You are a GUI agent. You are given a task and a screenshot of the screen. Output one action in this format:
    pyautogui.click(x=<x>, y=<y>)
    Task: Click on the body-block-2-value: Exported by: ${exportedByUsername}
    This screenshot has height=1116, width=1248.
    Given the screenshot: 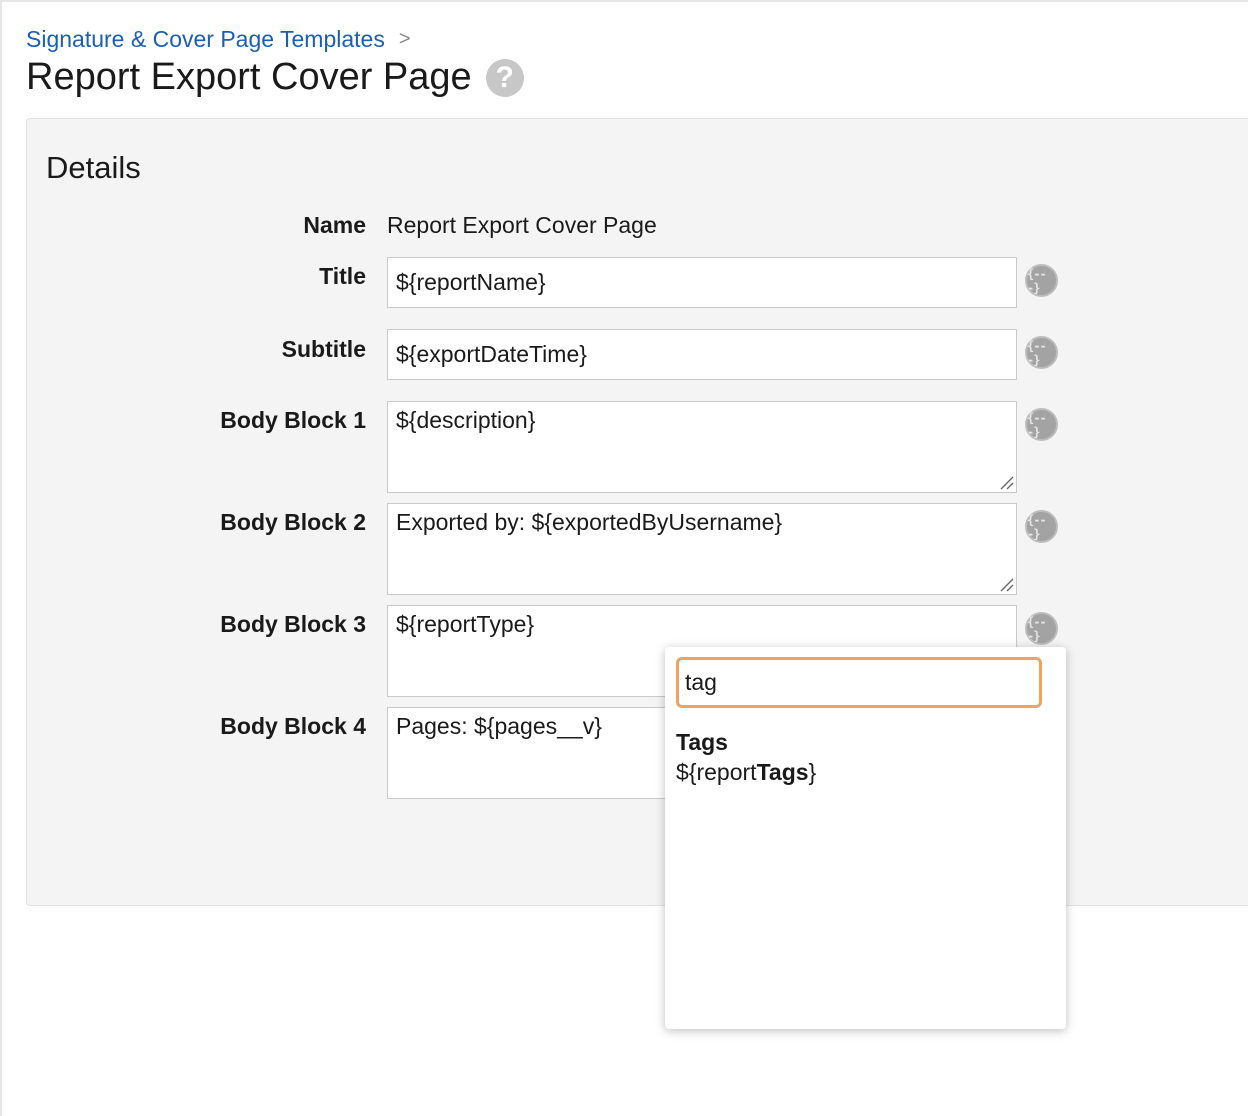 What is the action you would take?
    pyautogui.click(x=589, y=522)
    